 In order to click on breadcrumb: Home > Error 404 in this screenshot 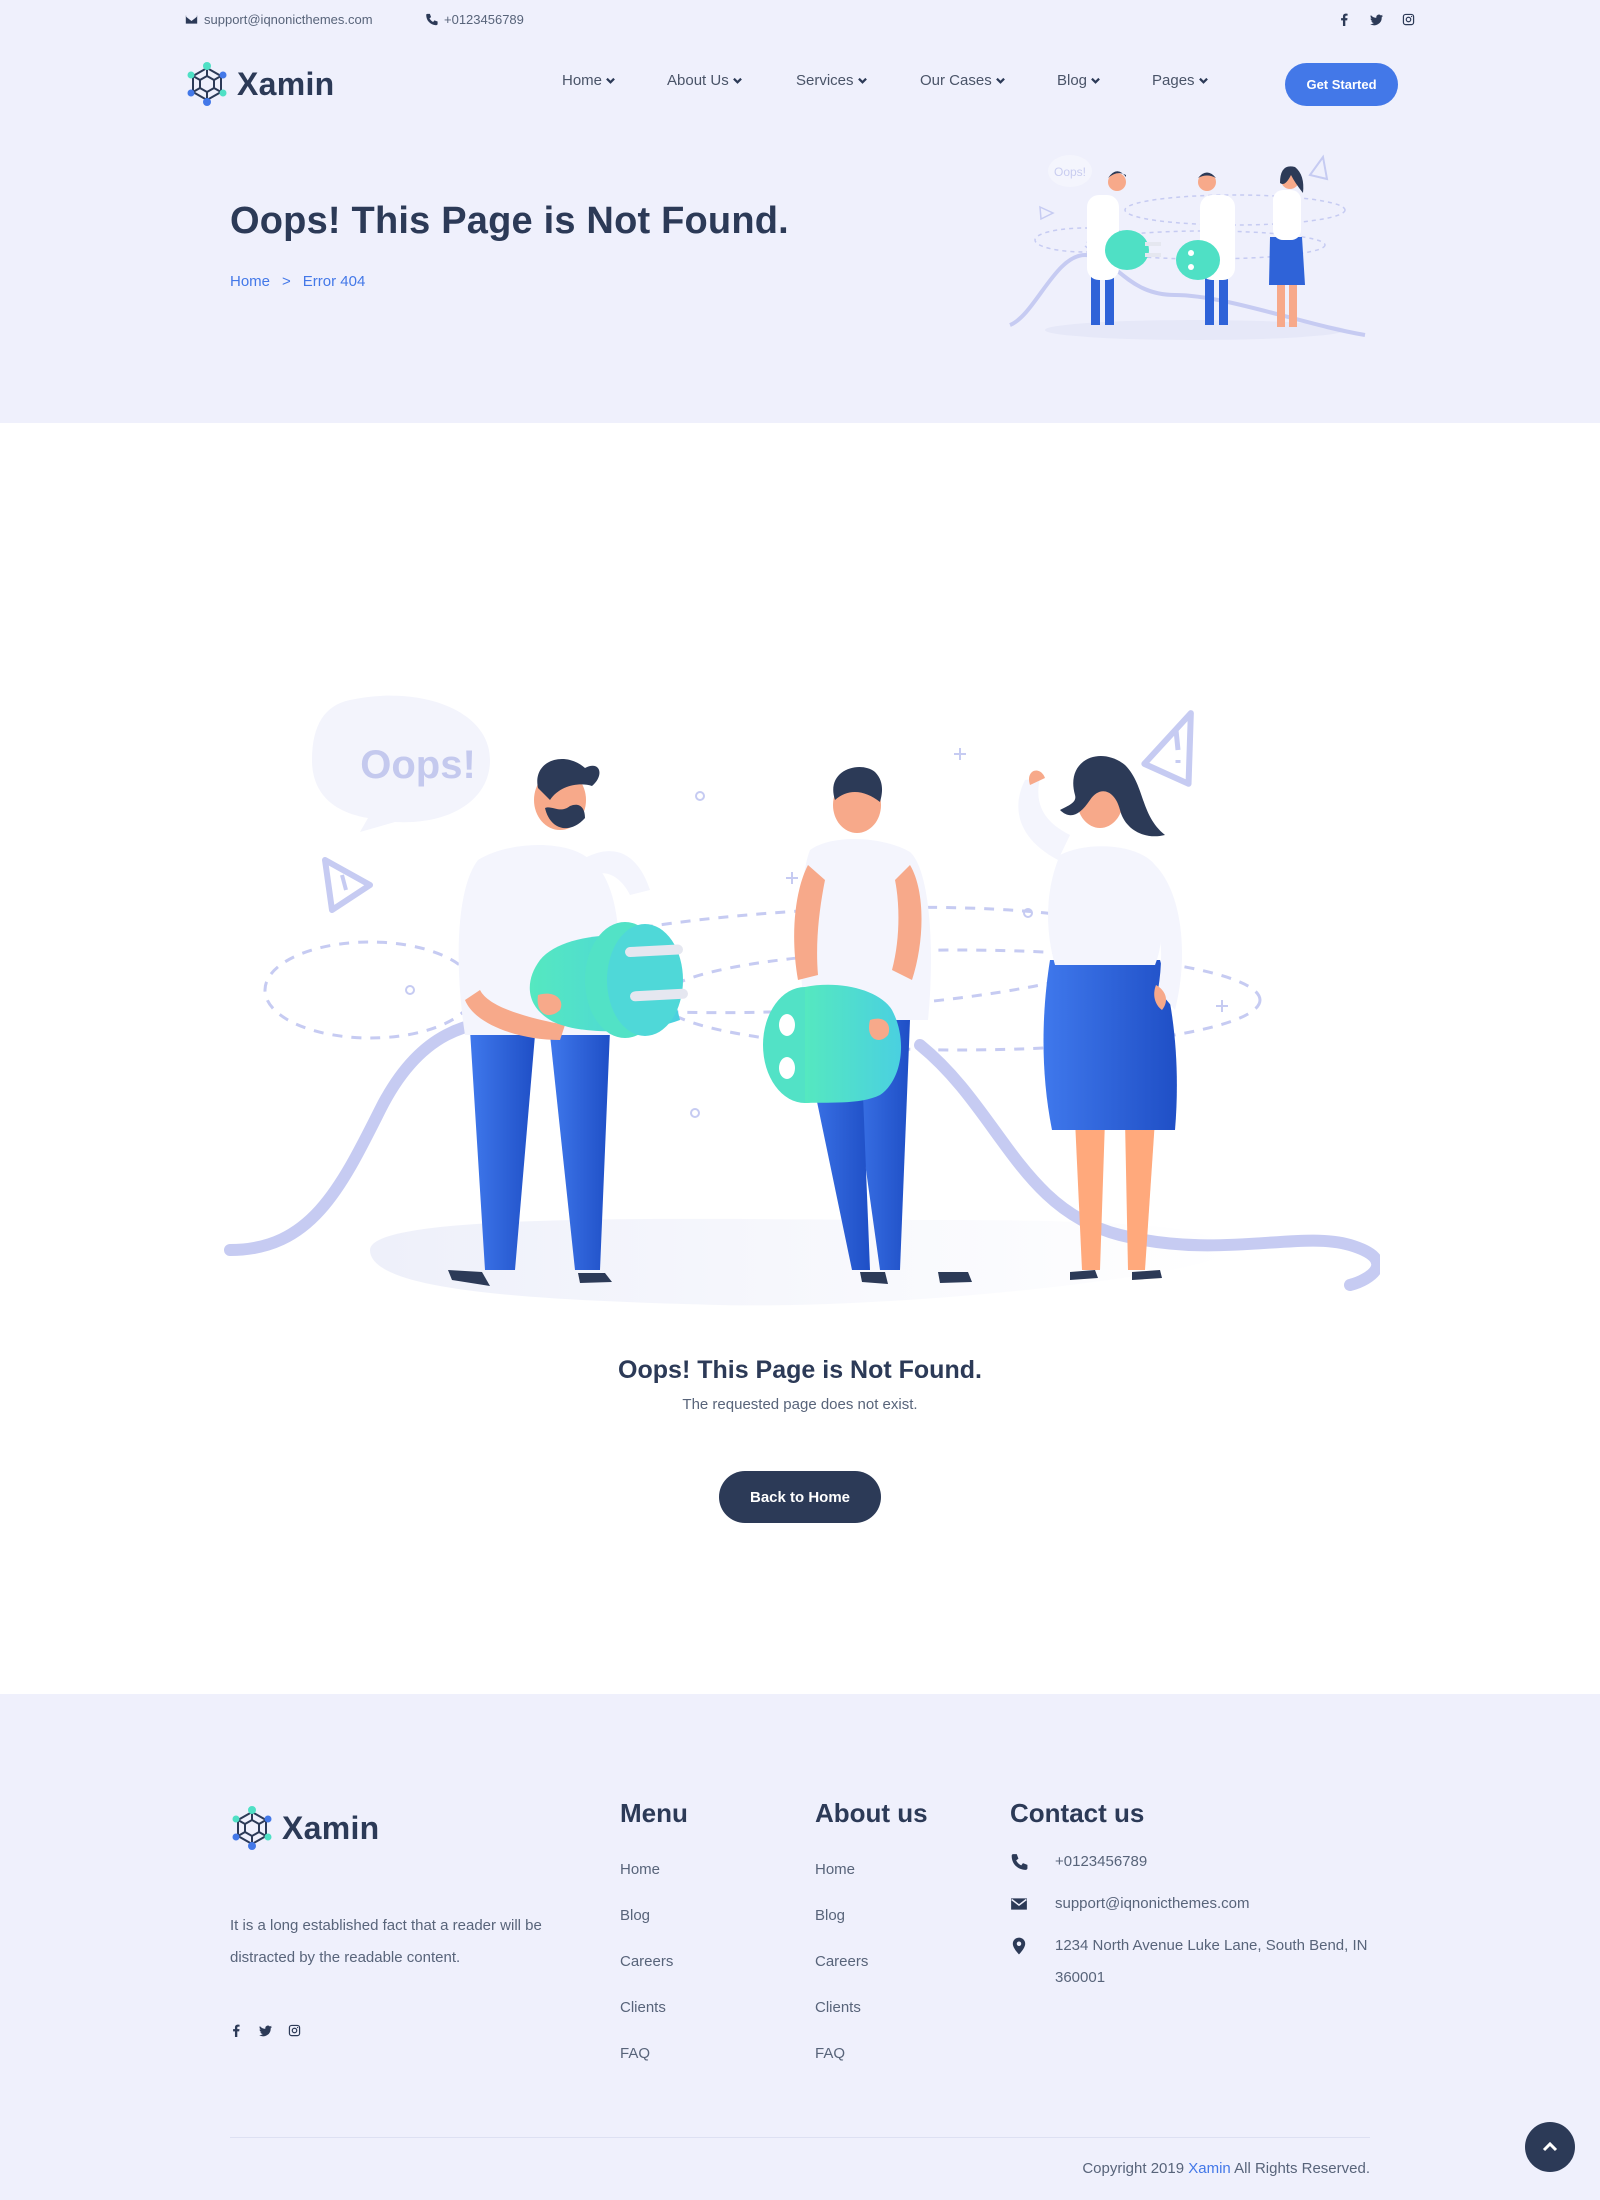, I will do `click(297, 281)`.